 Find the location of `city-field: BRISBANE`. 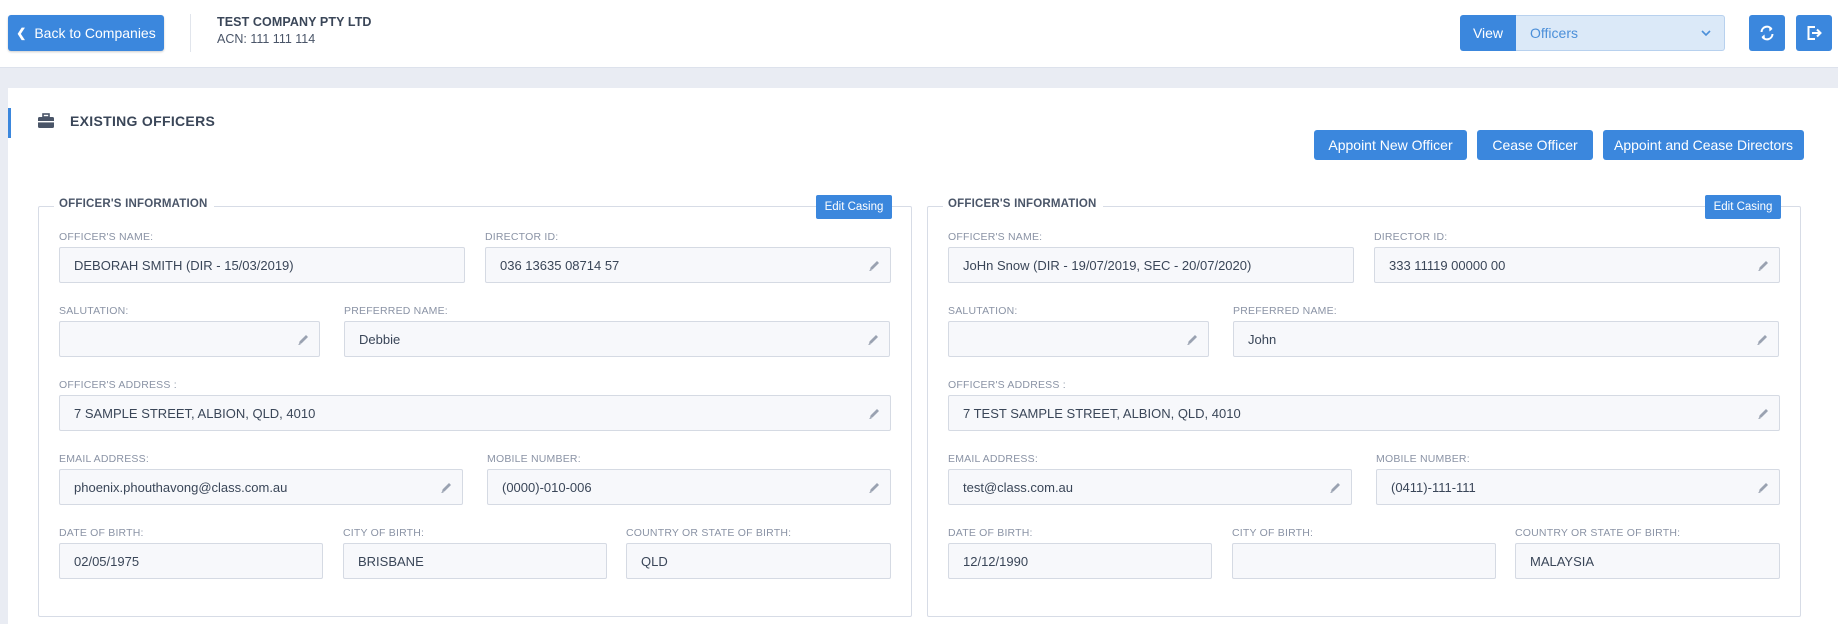

city-field: BRISBANE is located at coordinates (475, 561).